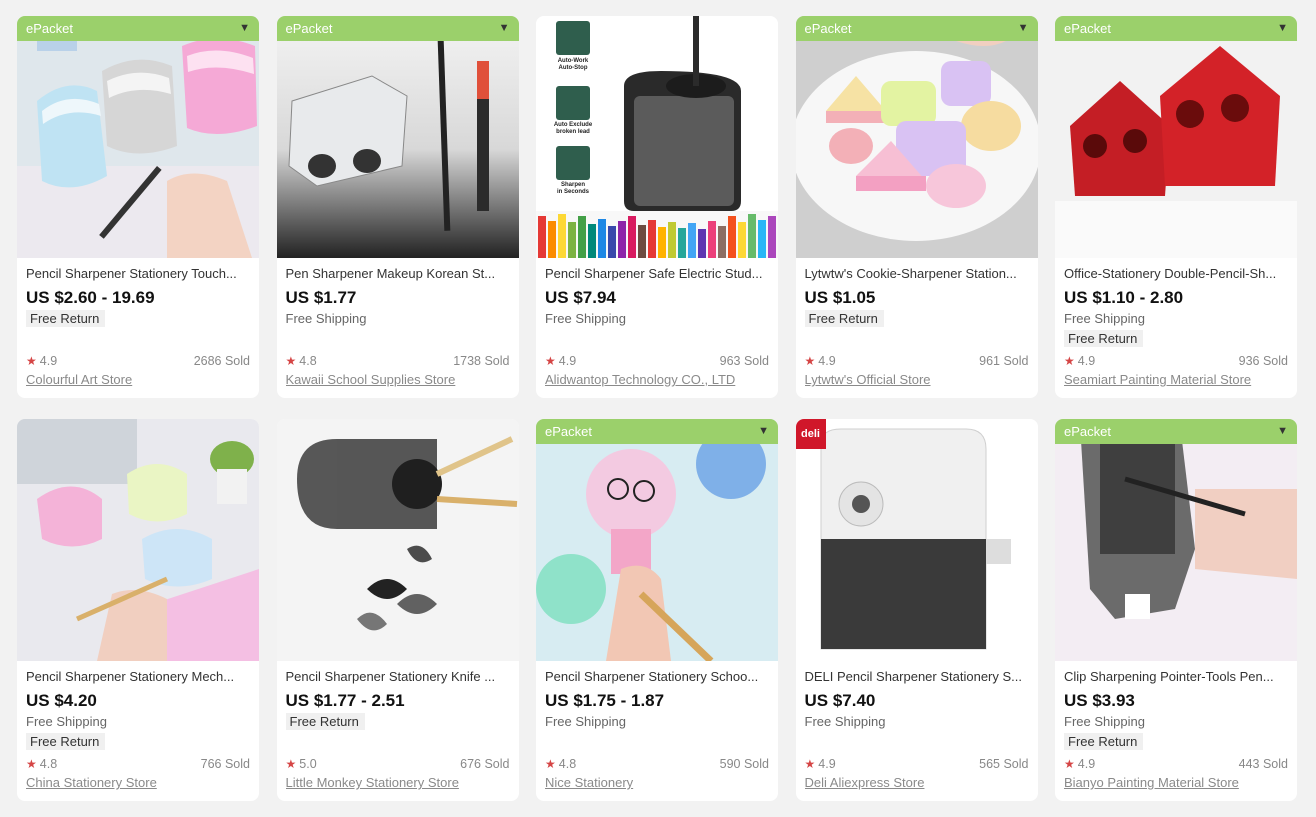 This screenshot has height=817, width=1316. Describe the element at coordinates (840, 700) in the screenshot. I see `product-price: US $7.40` at that location.